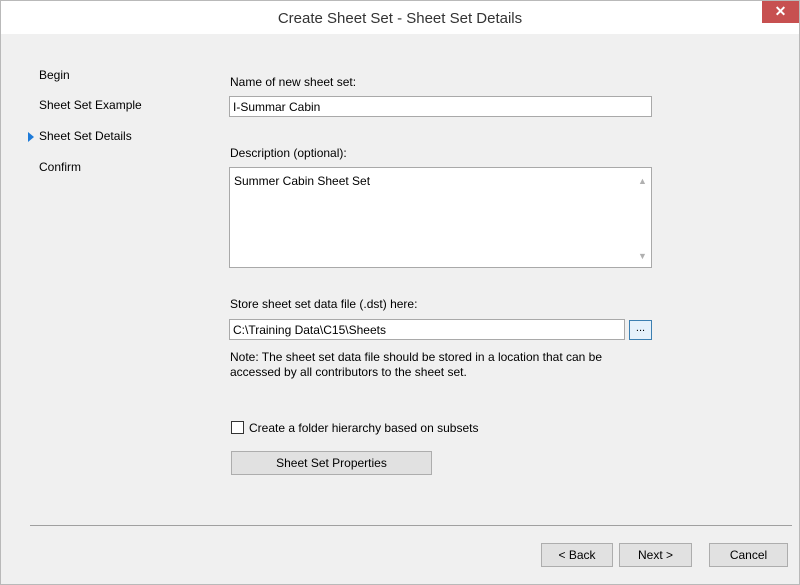  What do you see at coordinates (60, 167) in the screenshot?
I see `sidebar-item-confirm: Confirm` at bounding box center [60, 167].